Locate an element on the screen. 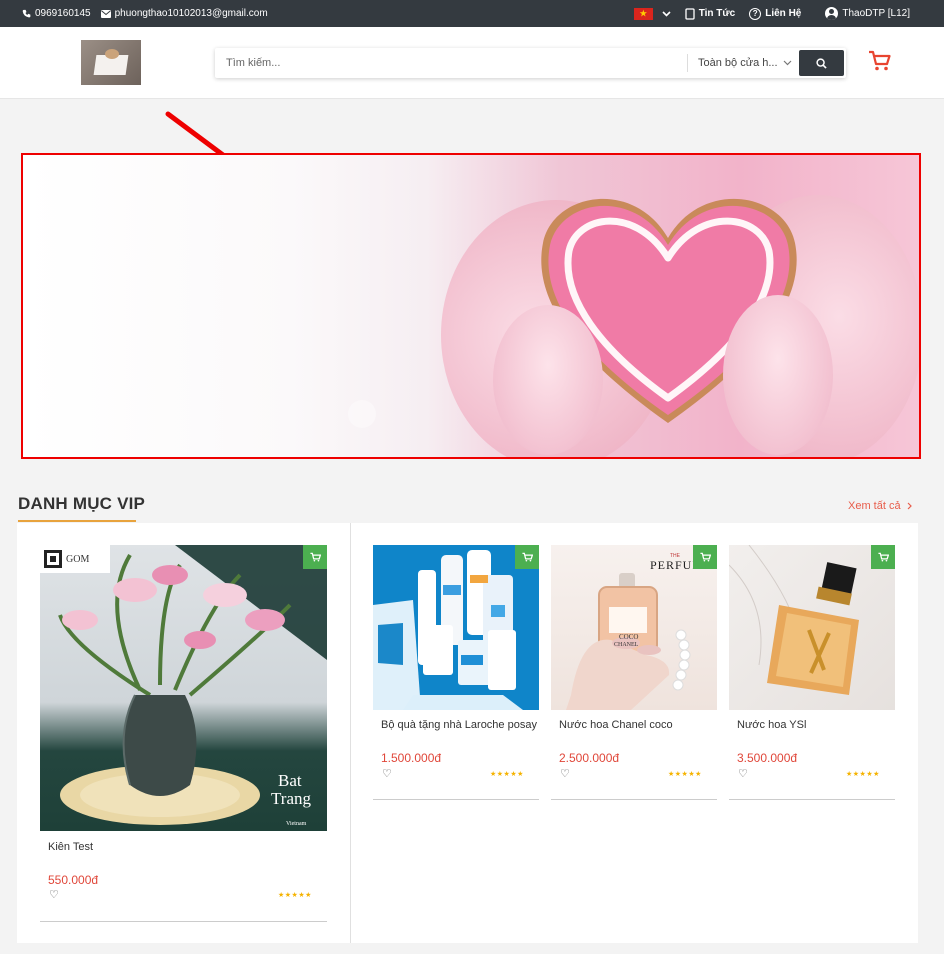  product-price: 550.000đ is located at coordinates (73, 880).